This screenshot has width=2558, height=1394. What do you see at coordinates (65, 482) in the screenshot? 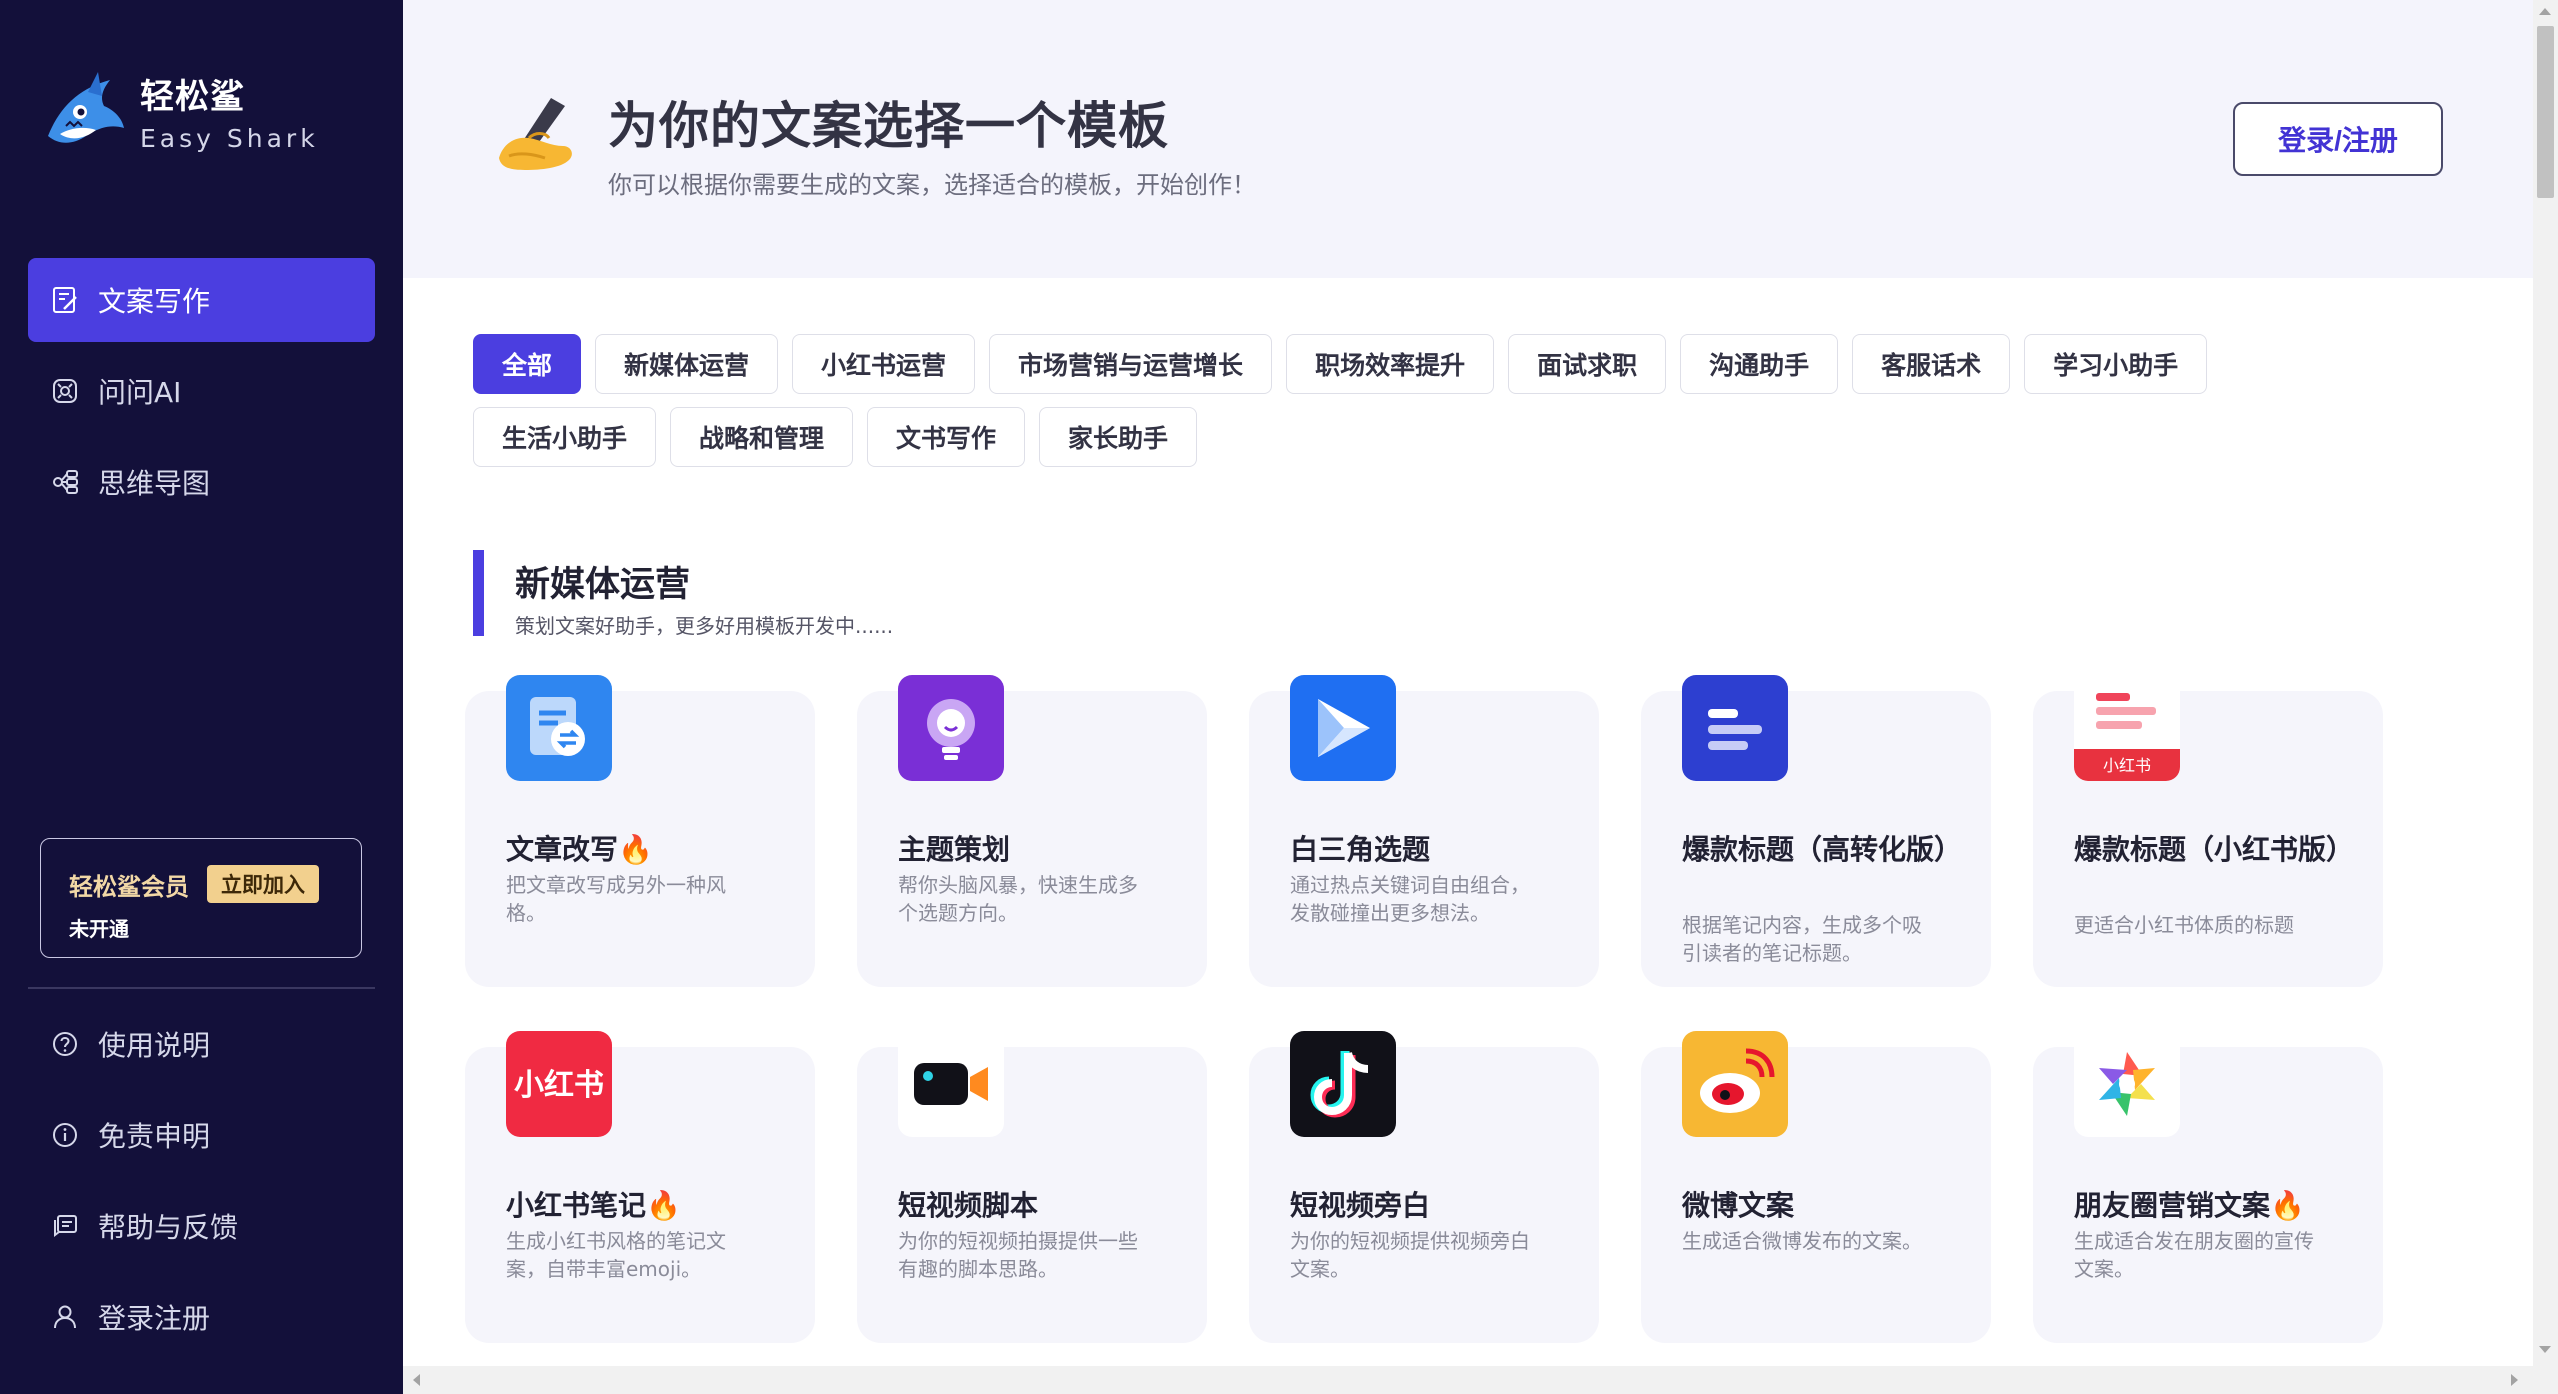
I see `mindmap-icon` at bounding box center [65, 482].